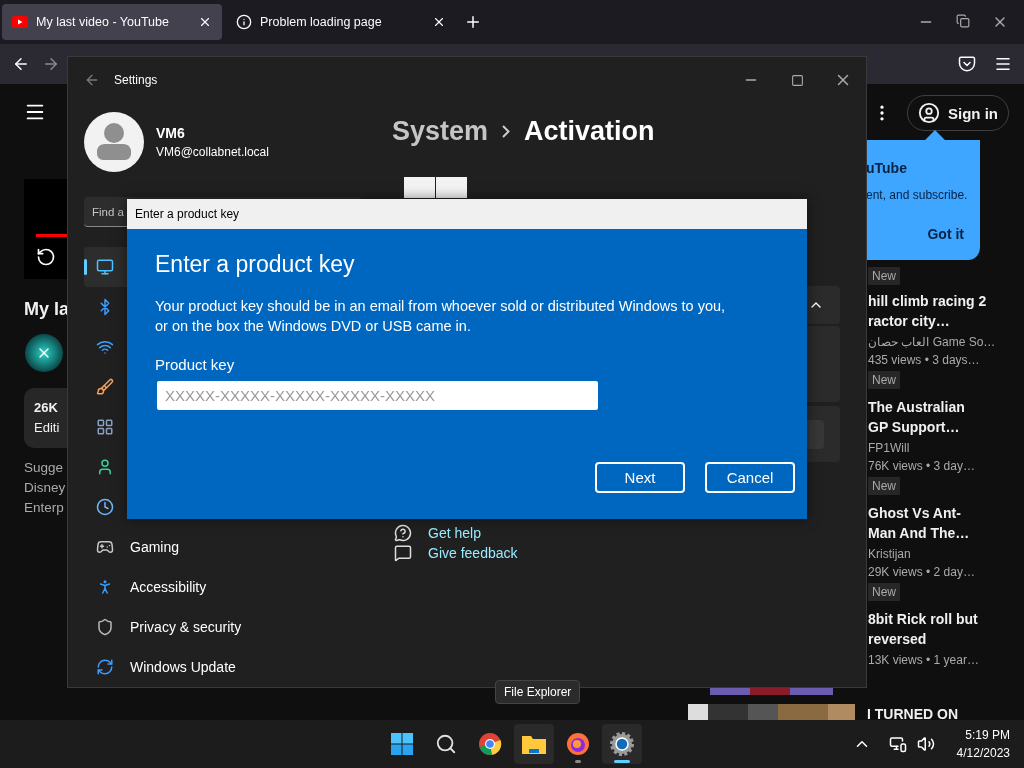 Image resolution: width=1024 pixels, height=768 pixels. Describe the element at coordinates (467, 214) in the screenshot. I see `dialog-title: Enter a product key` at that location.